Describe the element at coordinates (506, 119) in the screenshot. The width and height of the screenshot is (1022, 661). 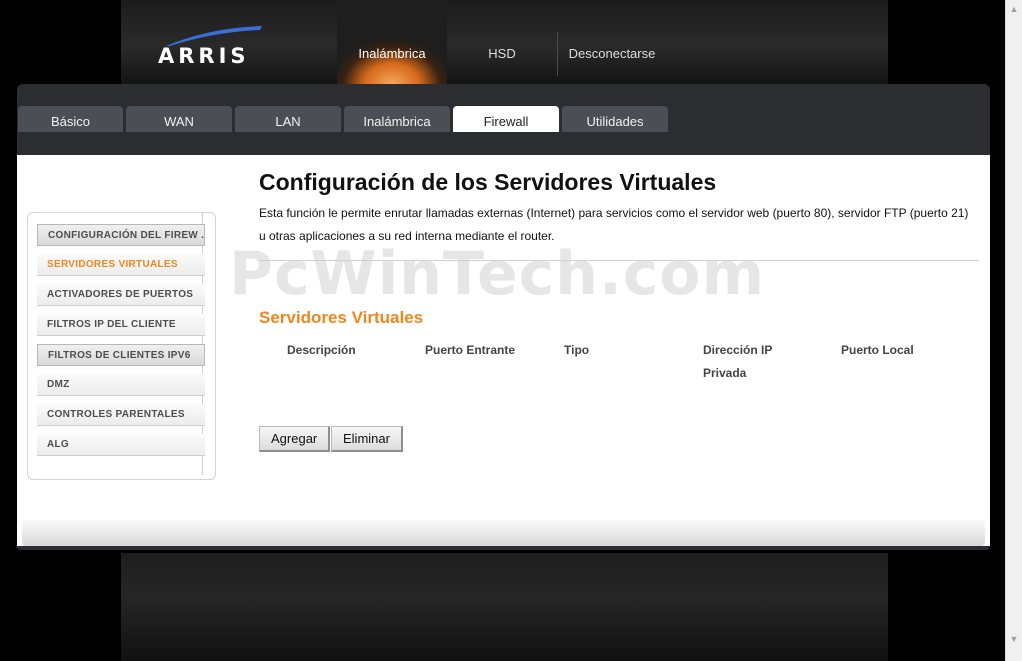
I see `tab-firewall: Firewall` at that location.